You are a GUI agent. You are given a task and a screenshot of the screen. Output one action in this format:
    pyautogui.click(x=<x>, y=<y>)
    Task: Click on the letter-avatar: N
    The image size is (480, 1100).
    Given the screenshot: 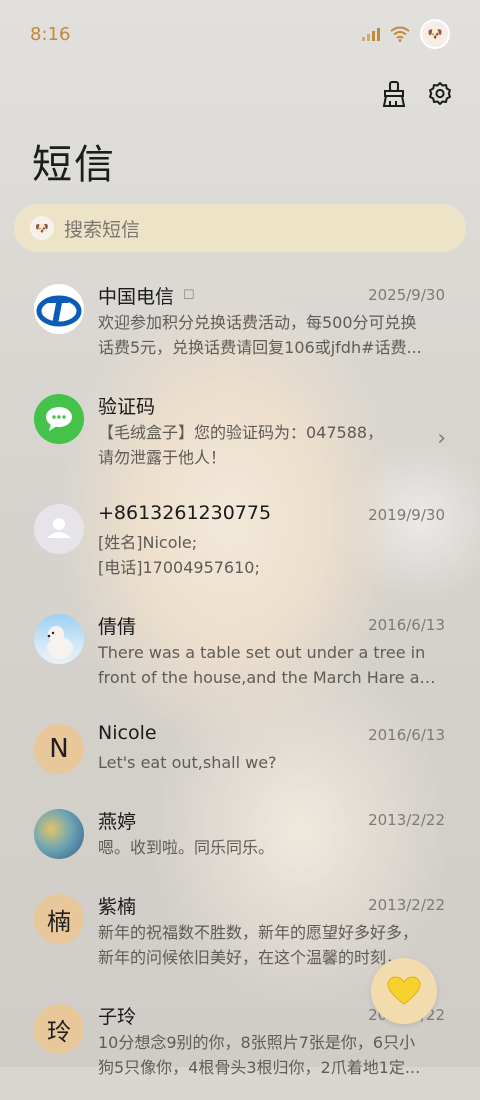 What is the action you would take?
    pyautogui.click(x=59, y=749)
    